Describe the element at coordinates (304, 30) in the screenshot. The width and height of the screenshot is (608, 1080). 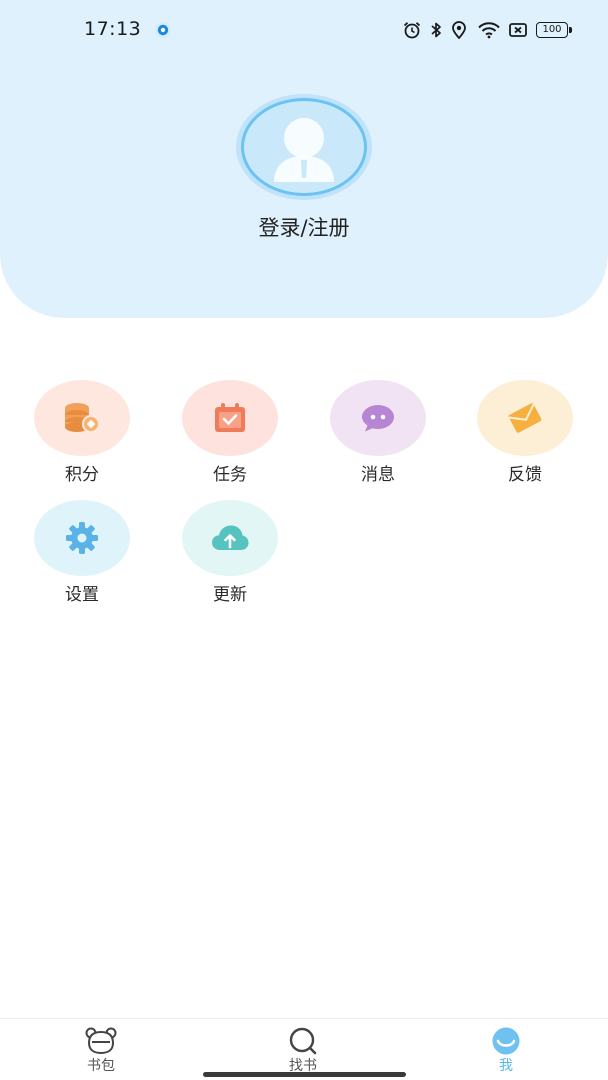
I see `status-bar: 17:13 100` at that location.